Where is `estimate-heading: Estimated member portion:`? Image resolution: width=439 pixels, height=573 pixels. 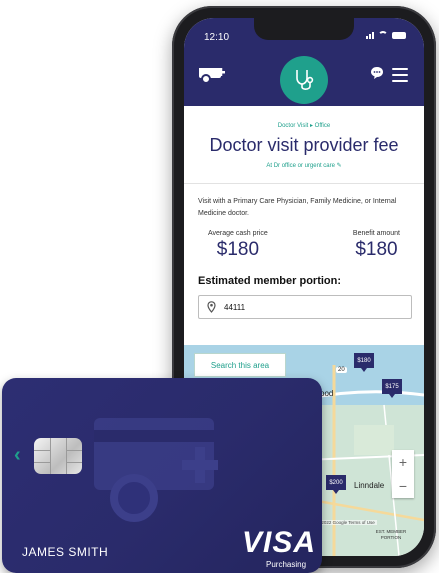 estimate-heading: Estimated member portion: is located at coordinates (270, 281).